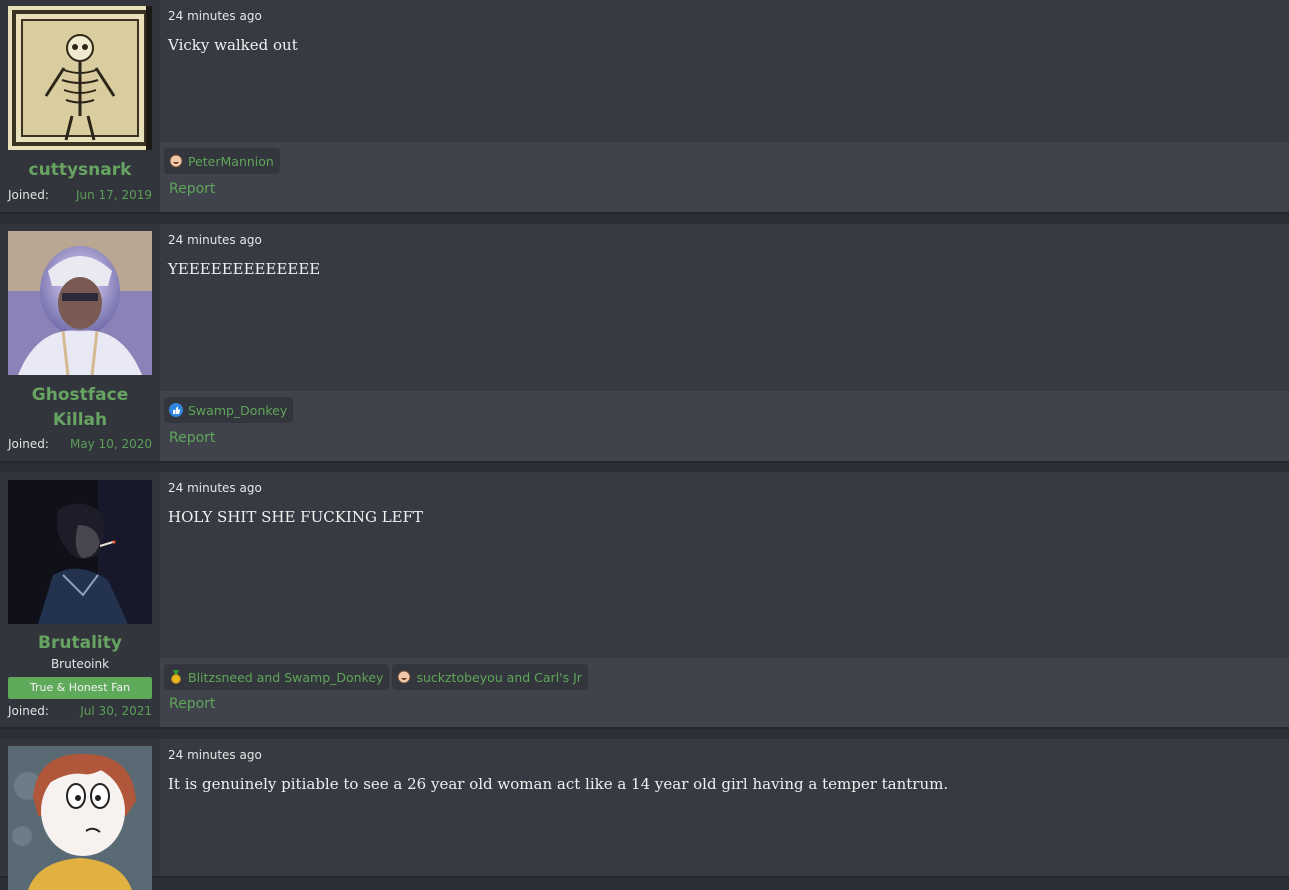  I want to click on username-line: Killah, so click(80, 420).